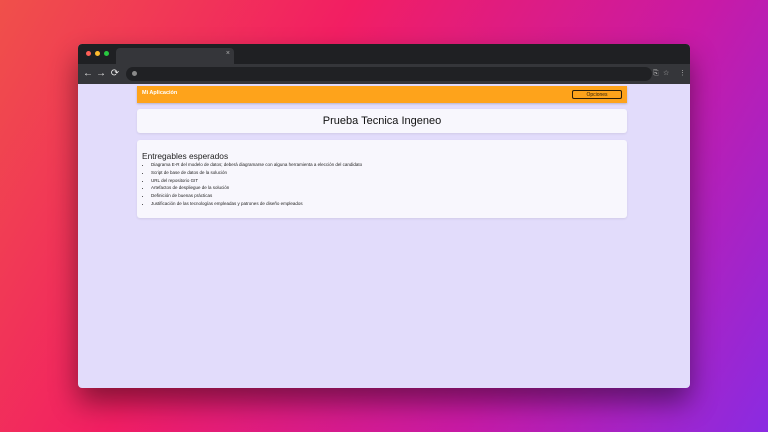 The width and height of the screenshot is (768, 432). Describe the element at coordinates (666, 74) in the screenshot. I see `bookmark-star-icon: ☆` at that location.